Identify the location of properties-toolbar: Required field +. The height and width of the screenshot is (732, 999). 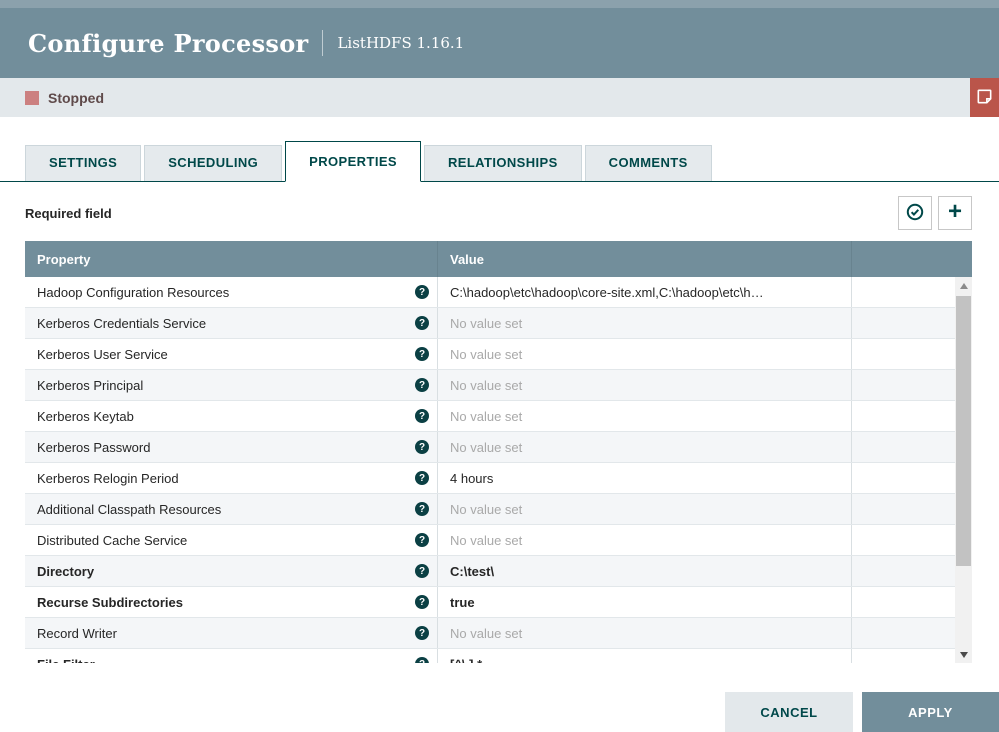
(498, 213).